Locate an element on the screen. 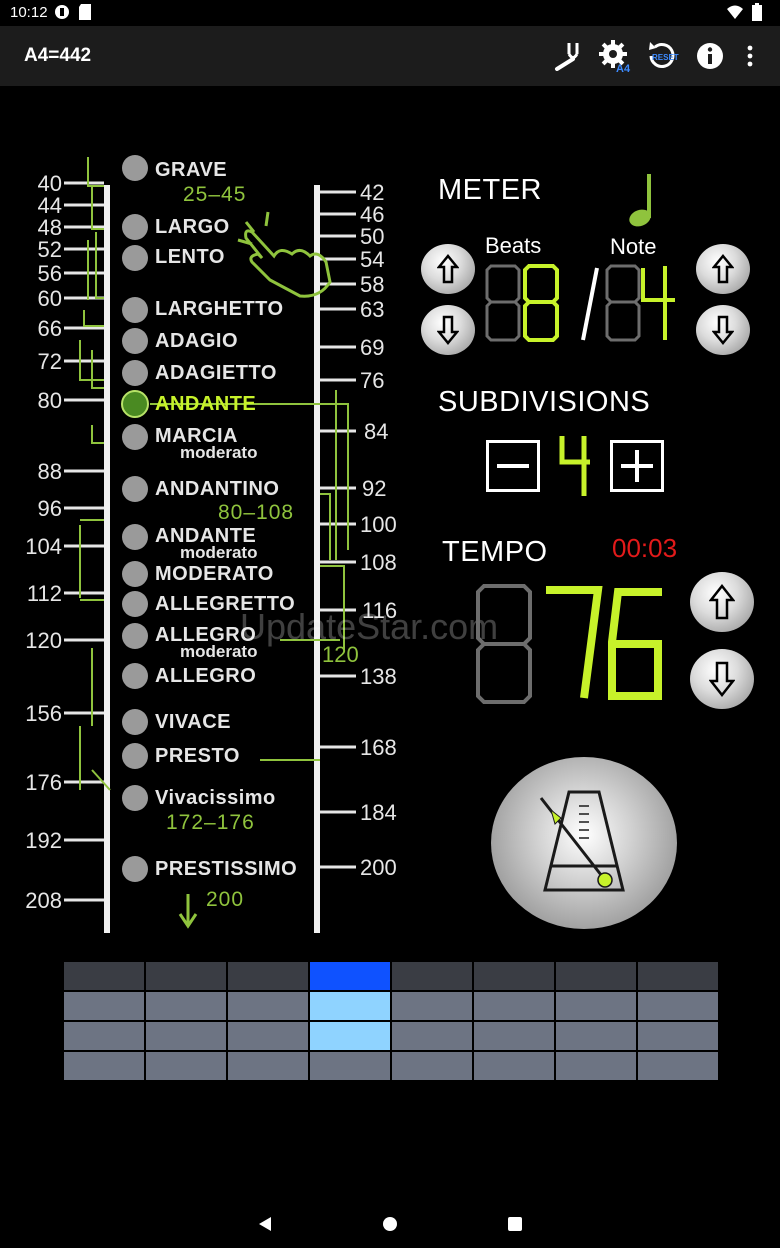 This screenshot has height=1248, width=780. beats-up-button is located at coordinates (448, 269).